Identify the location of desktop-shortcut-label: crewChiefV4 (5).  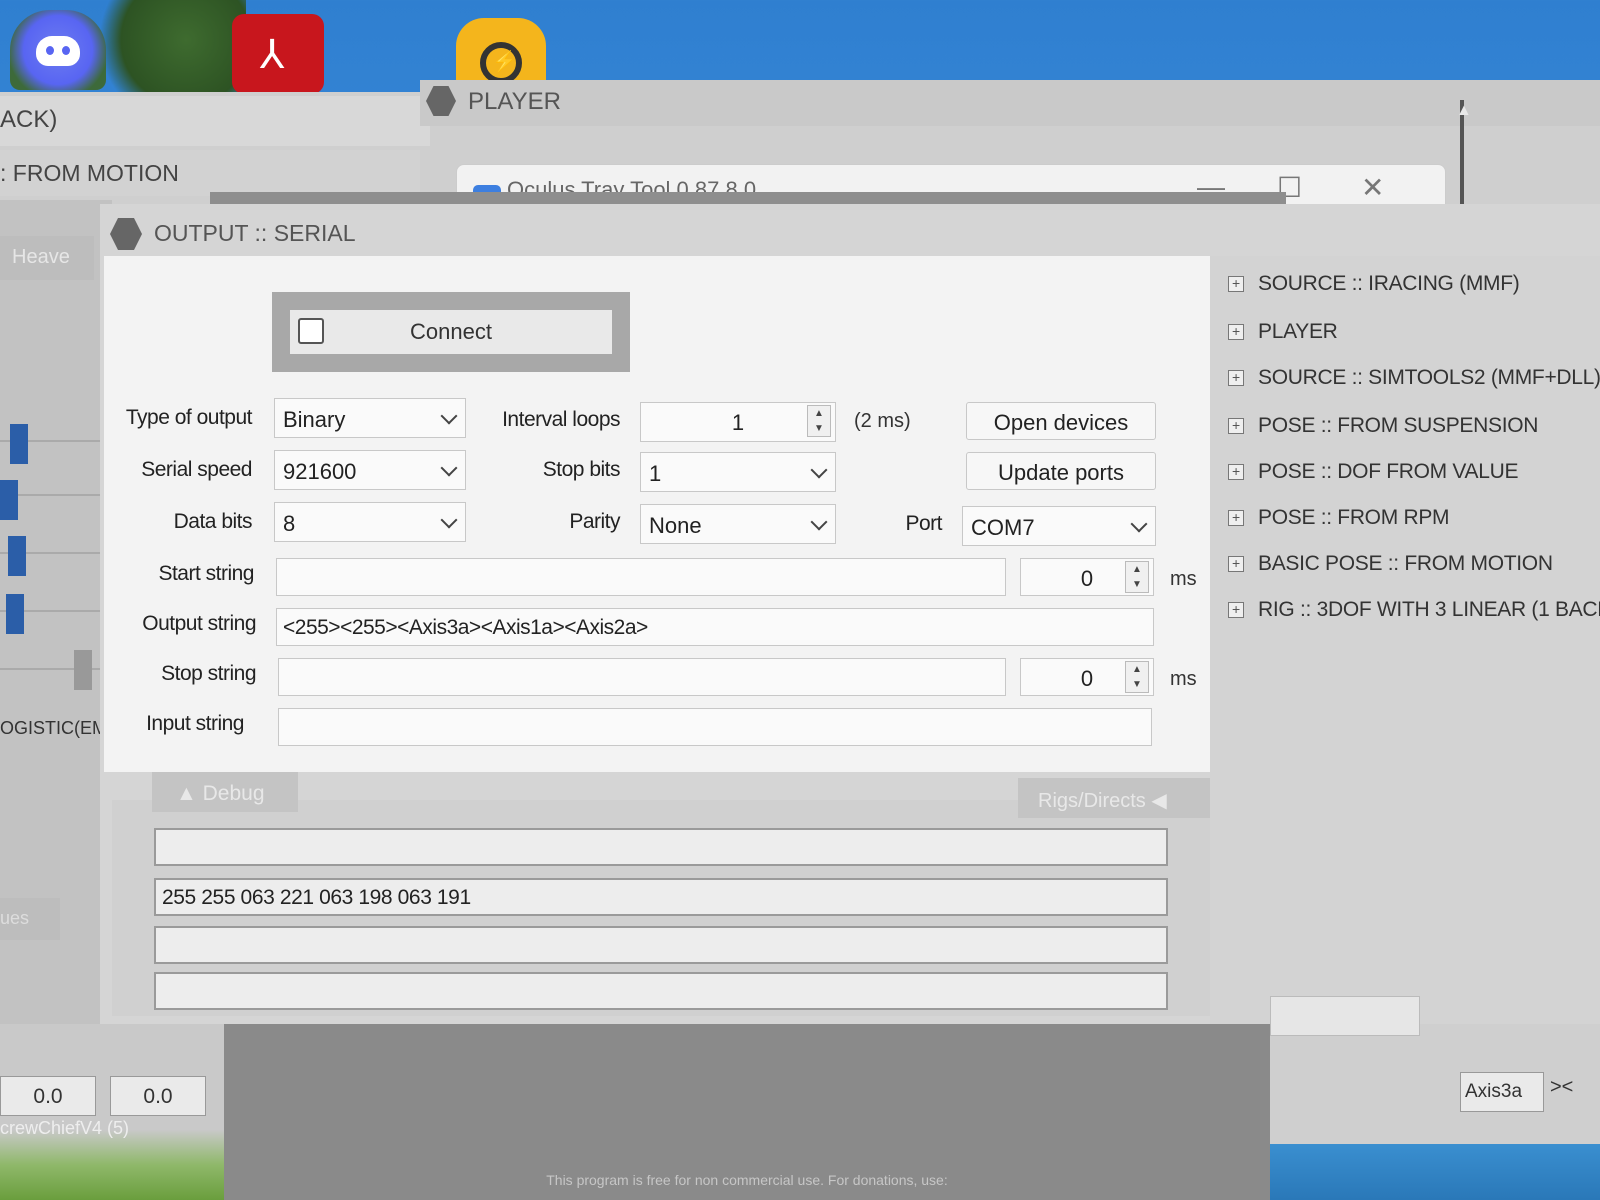
(64, 1128).